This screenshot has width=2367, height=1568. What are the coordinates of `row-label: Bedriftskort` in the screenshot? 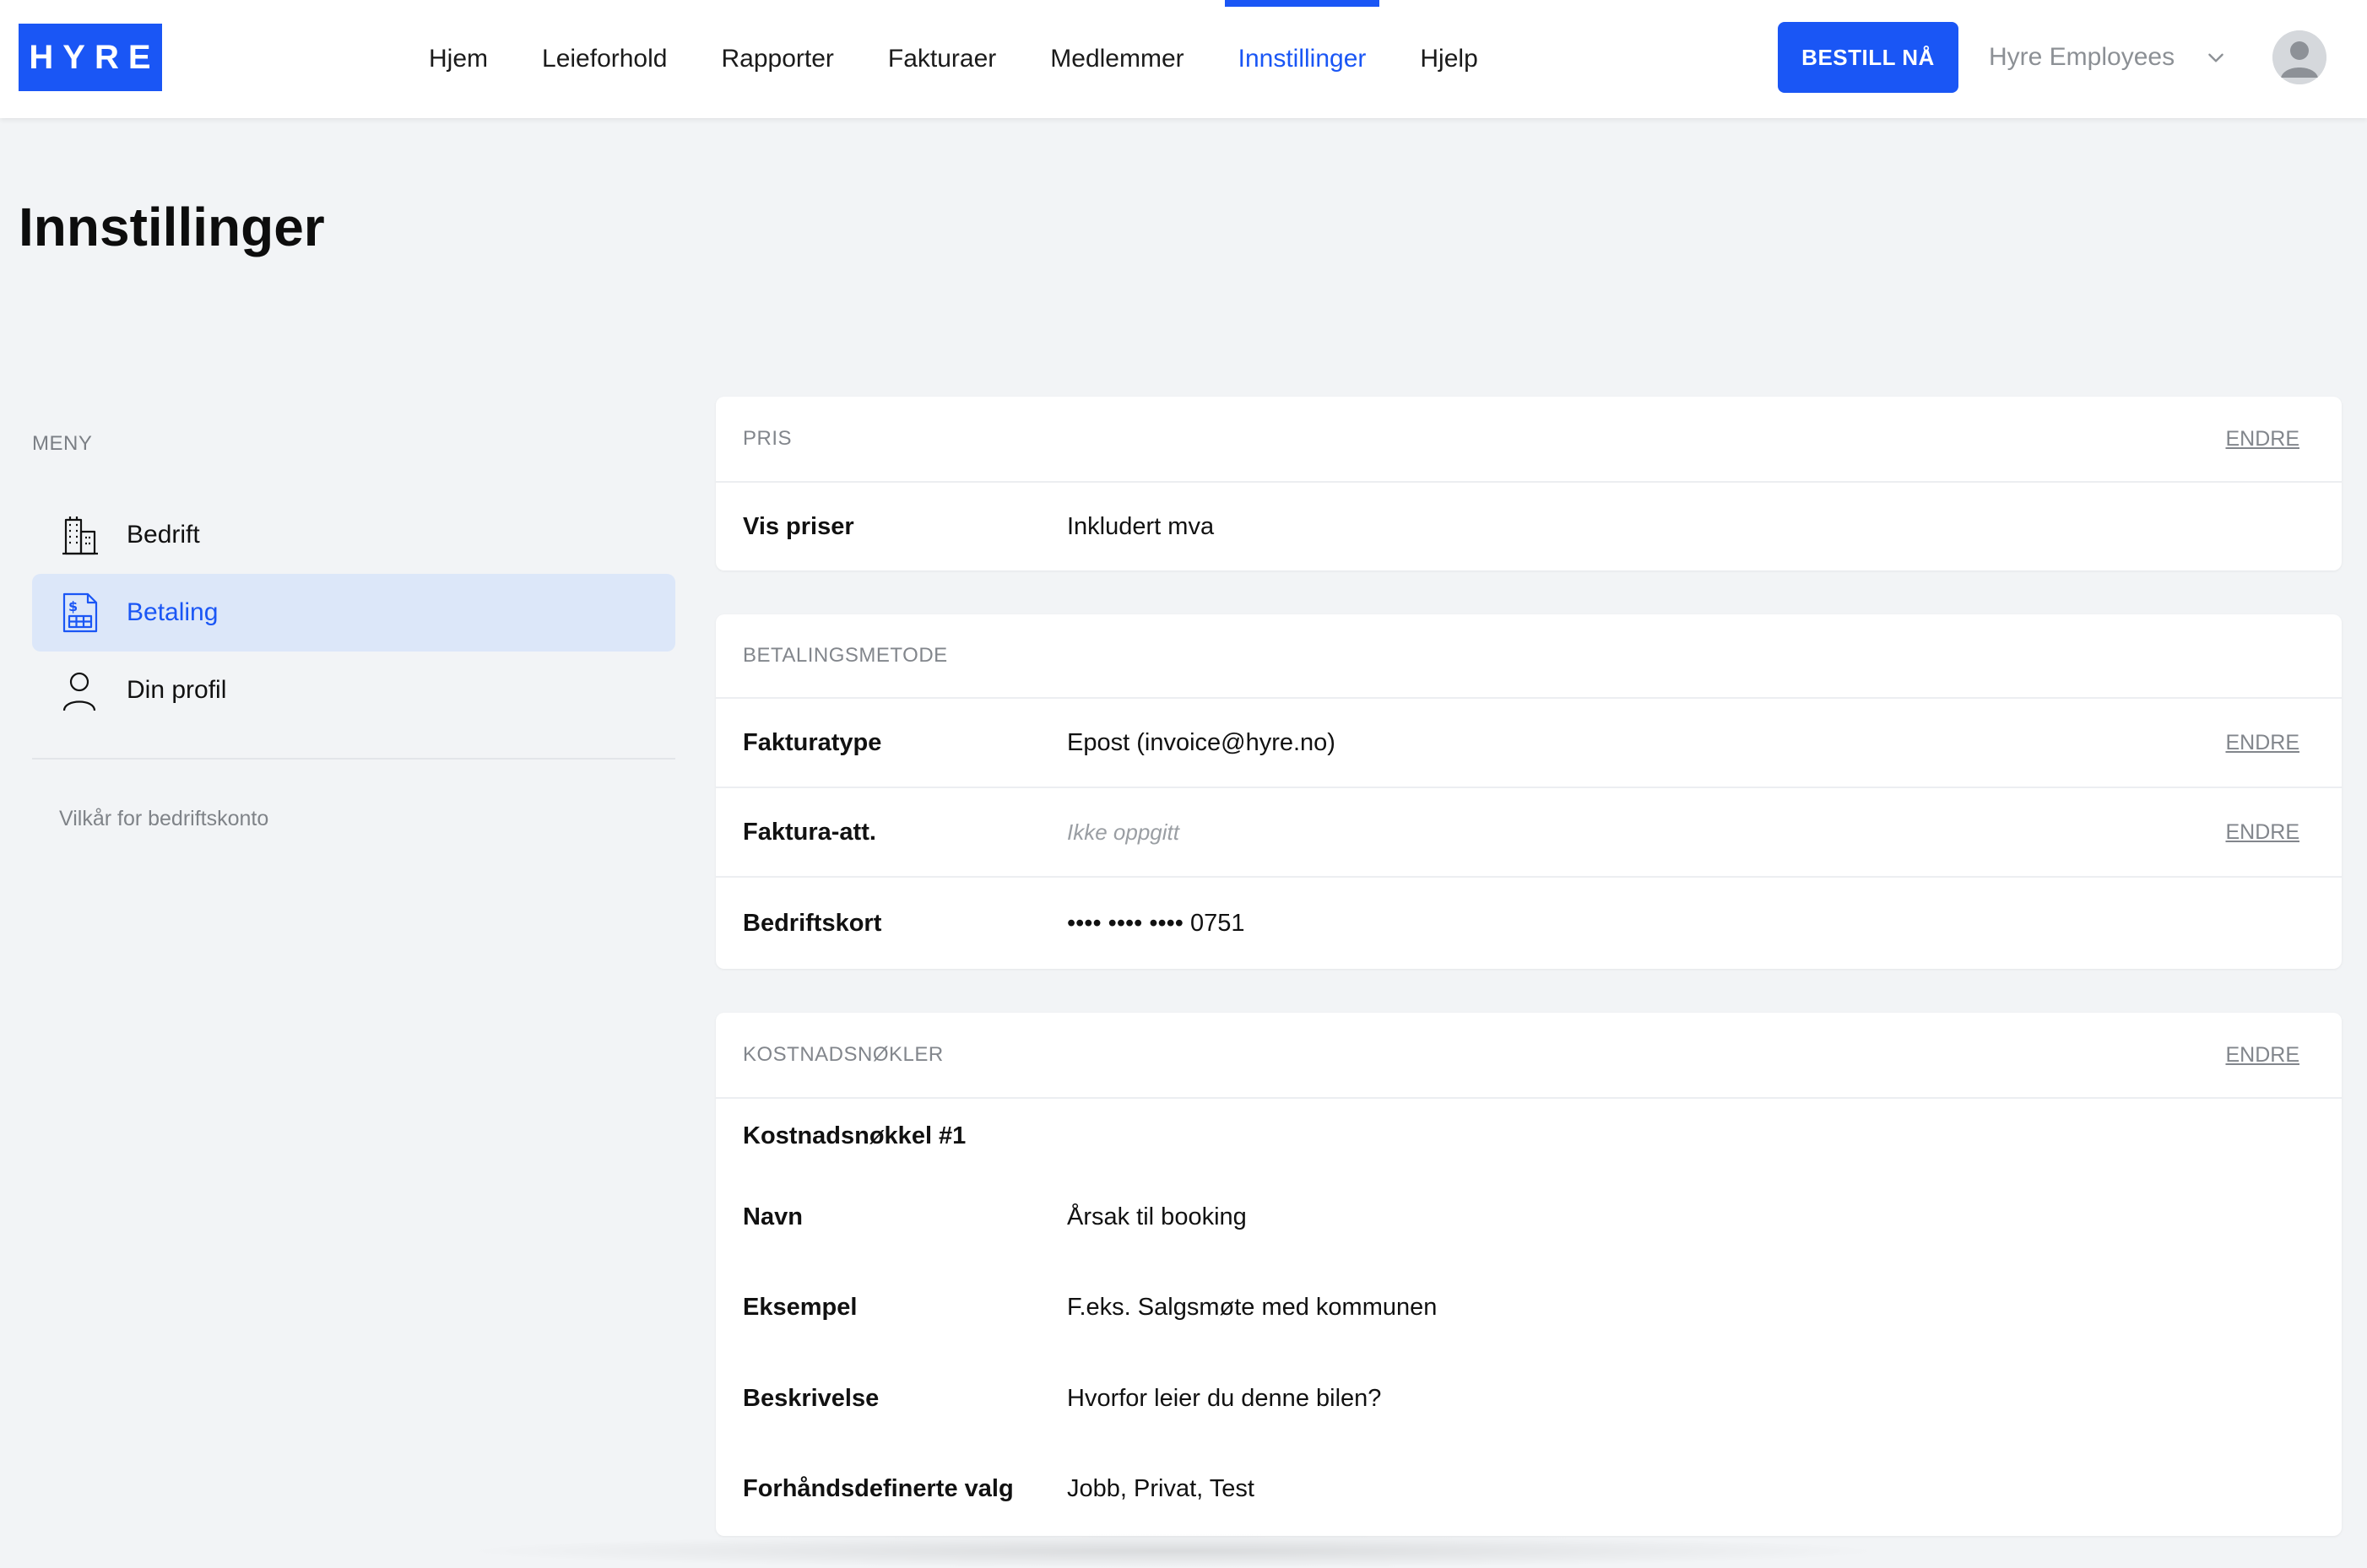 It's located at (812, 923).